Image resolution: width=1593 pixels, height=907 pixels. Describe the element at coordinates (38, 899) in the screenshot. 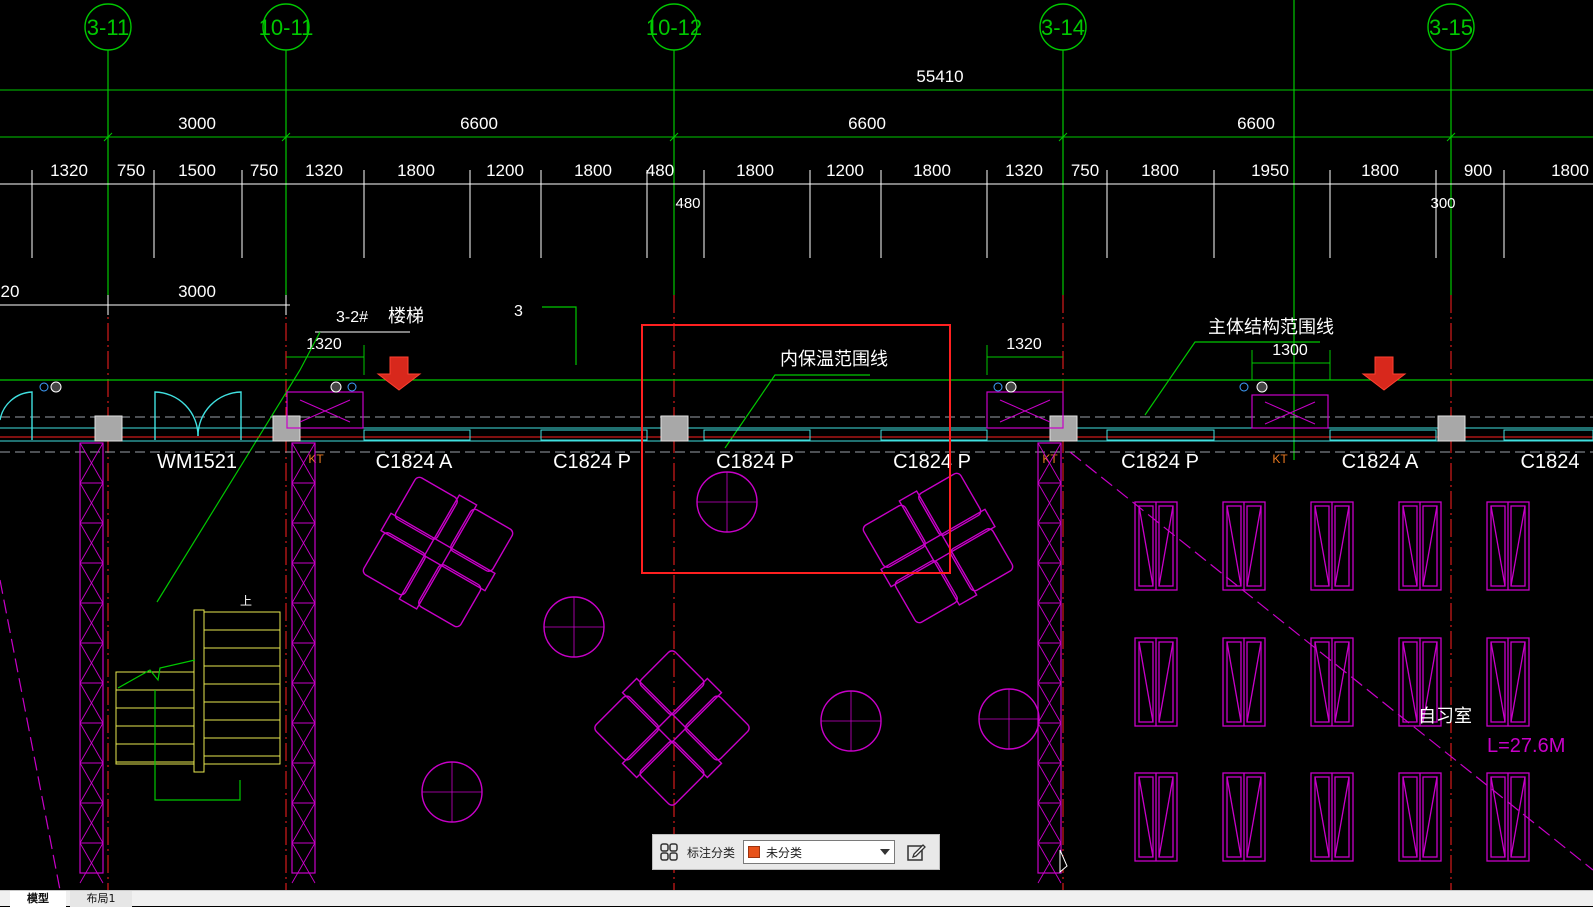

I see `tab-model: 模型` at that location.